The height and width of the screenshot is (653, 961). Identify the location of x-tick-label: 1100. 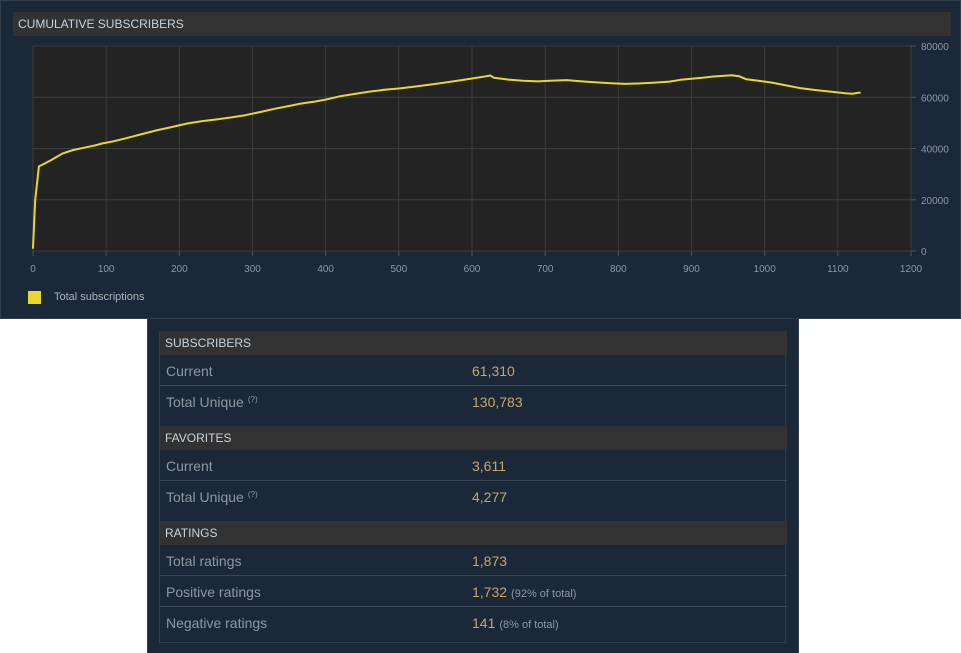
(838, 269).